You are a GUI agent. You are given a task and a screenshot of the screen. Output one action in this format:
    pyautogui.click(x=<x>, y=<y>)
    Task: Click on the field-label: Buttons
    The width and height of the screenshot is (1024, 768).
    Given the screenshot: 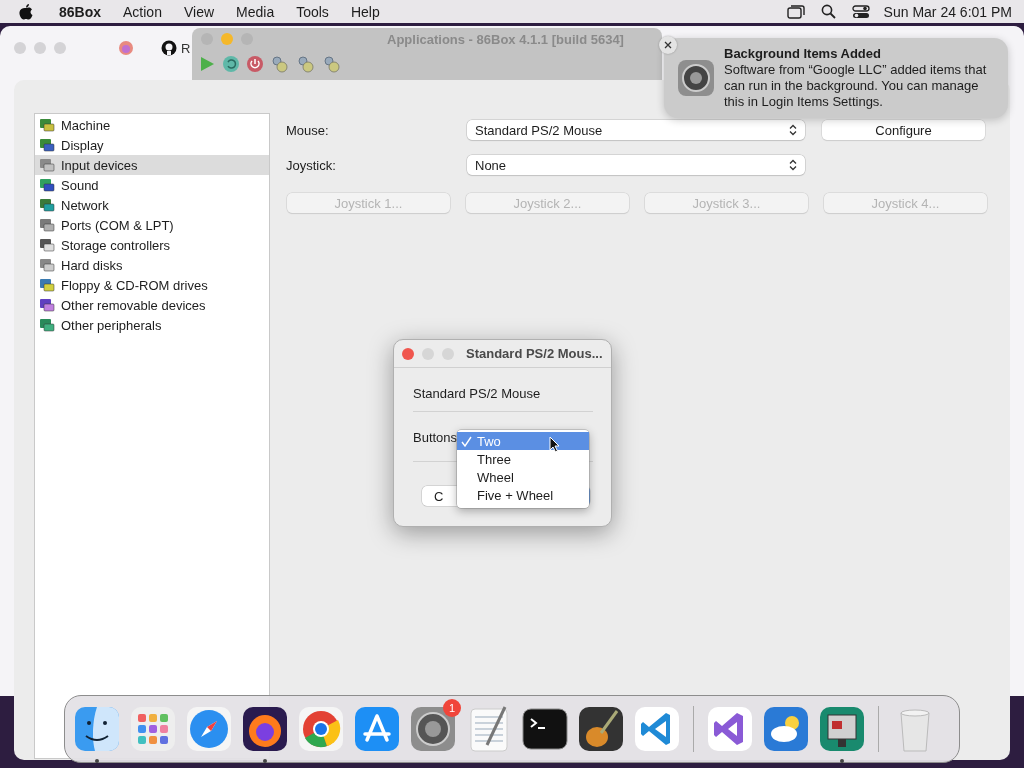 What is the action you would take?
    pyautogui.click(x=435, y=437)
    